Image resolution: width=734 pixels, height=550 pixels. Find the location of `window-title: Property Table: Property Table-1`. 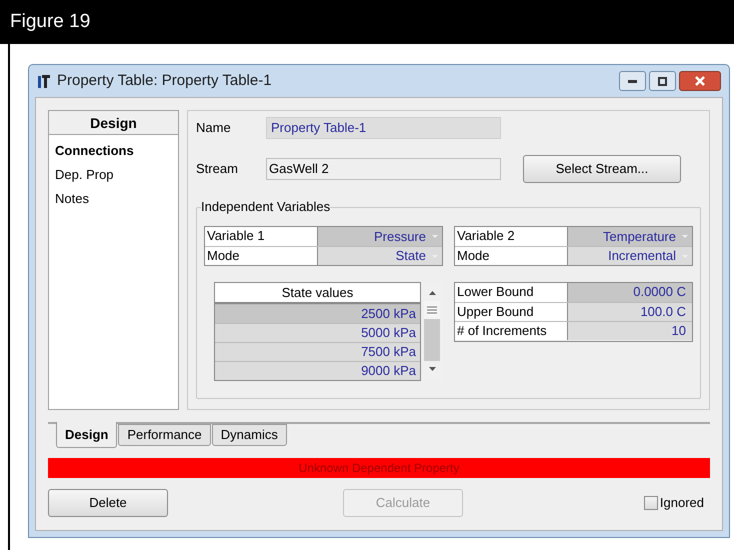

window-title: Property Table: Property Table-1 is located at coordinates (164, 80).